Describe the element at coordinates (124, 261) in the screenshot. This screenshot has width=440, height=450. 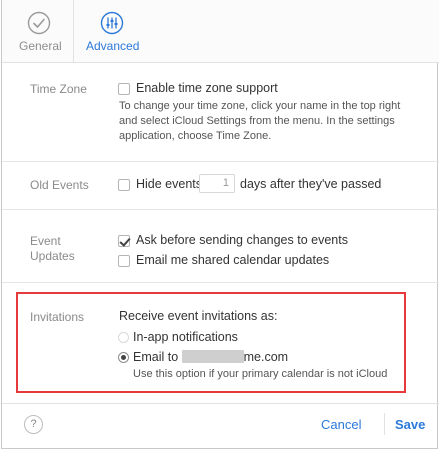
I see `email-shared-updates-checkbox` at that location.